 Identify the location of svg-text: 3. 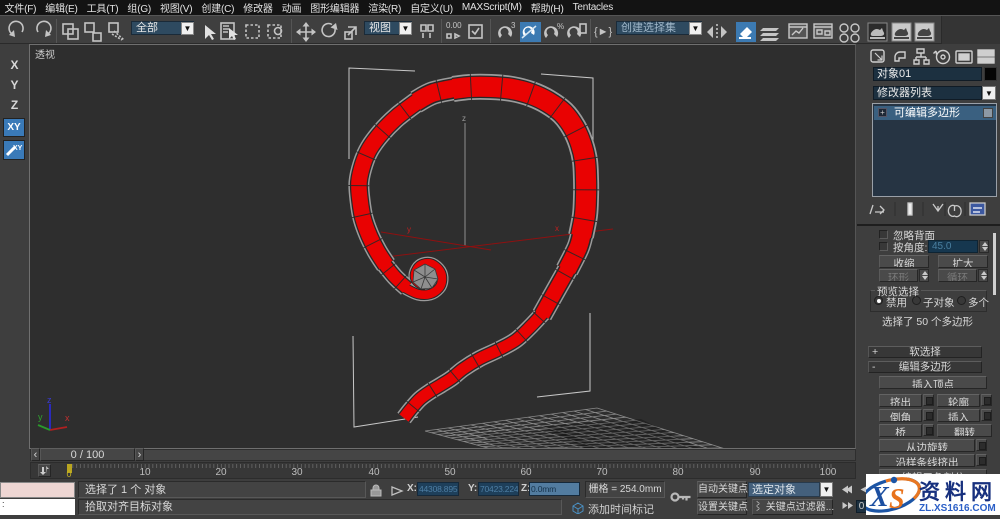
(513, 25).